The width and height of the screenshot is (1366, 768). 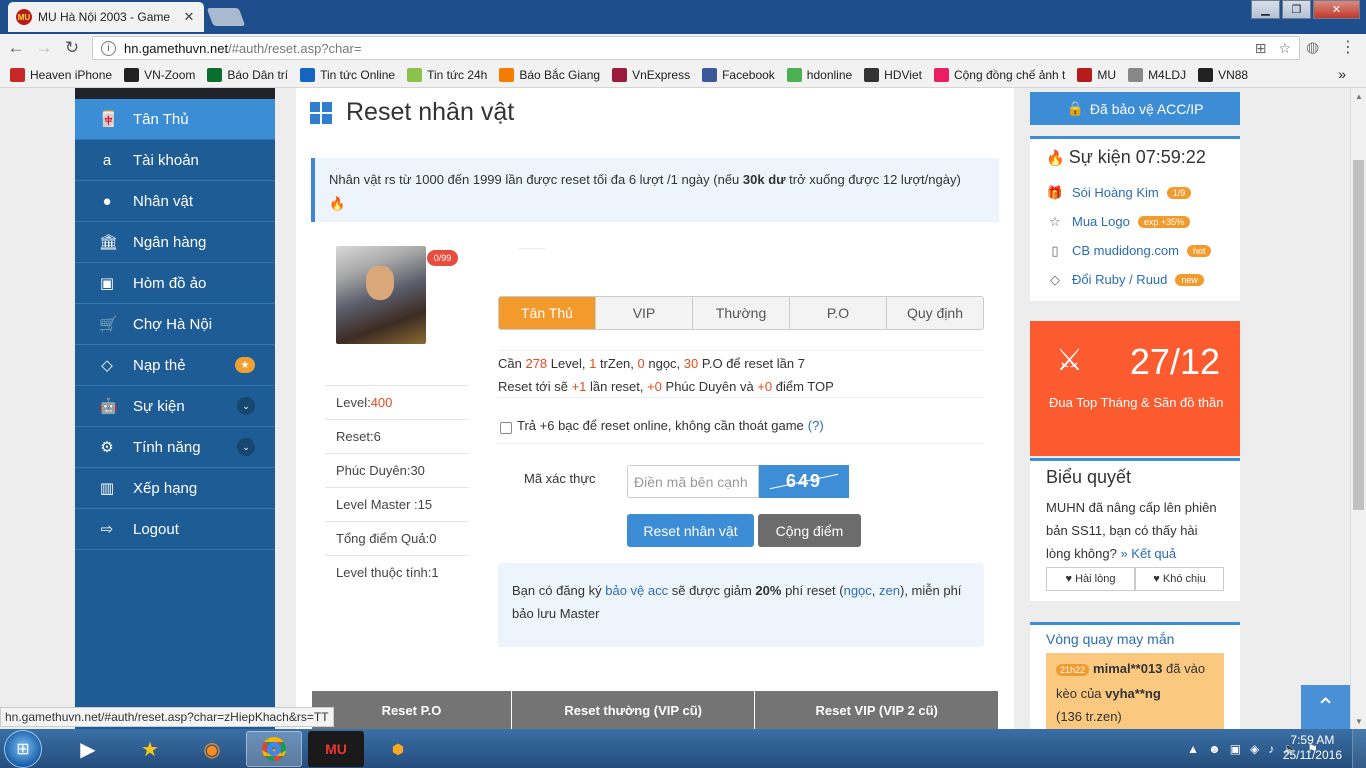 What do you see at coordinates (1179, 579) in the screenshot?
I see `poll-no-button: ♥ Khó chịu` at bounding box center [1179, 579].